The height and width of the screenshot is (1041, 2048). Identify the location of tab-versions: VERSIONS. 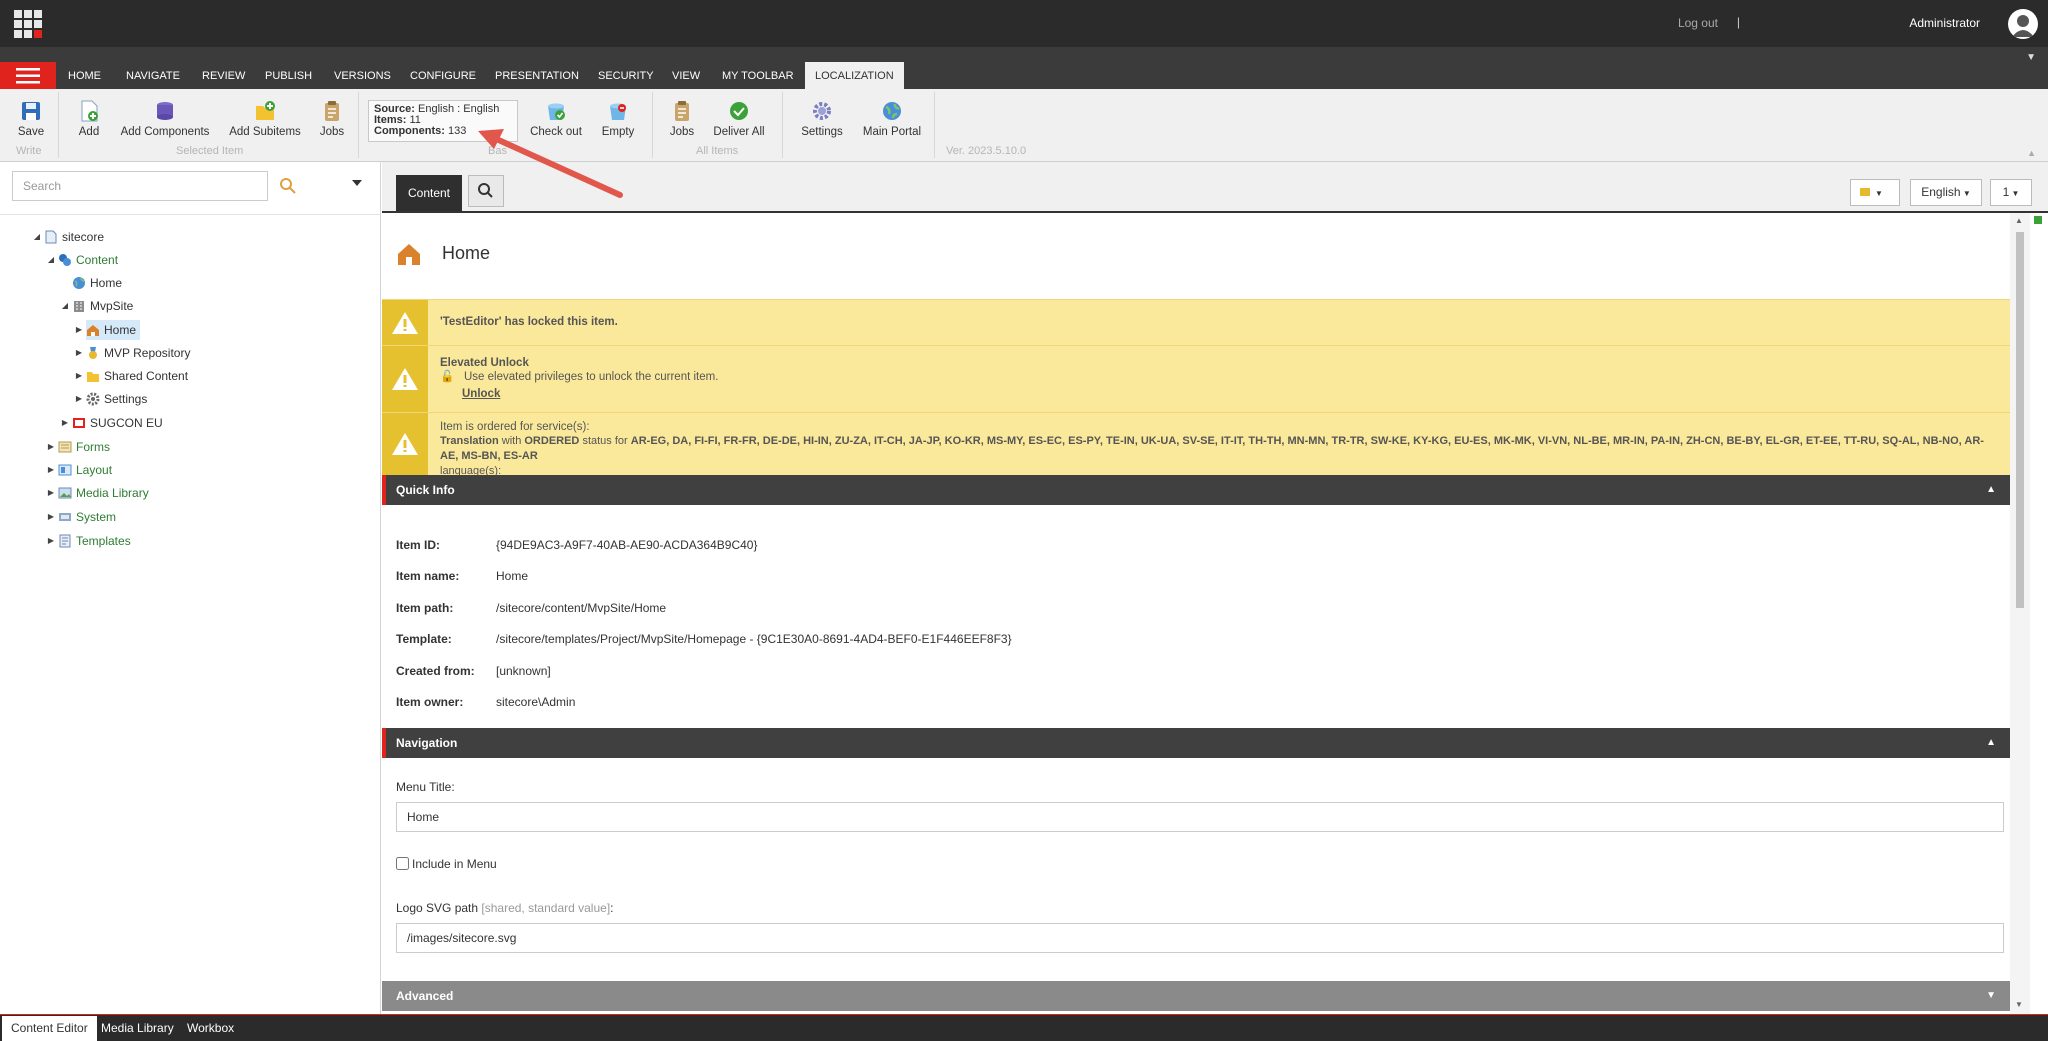
(362, 75).